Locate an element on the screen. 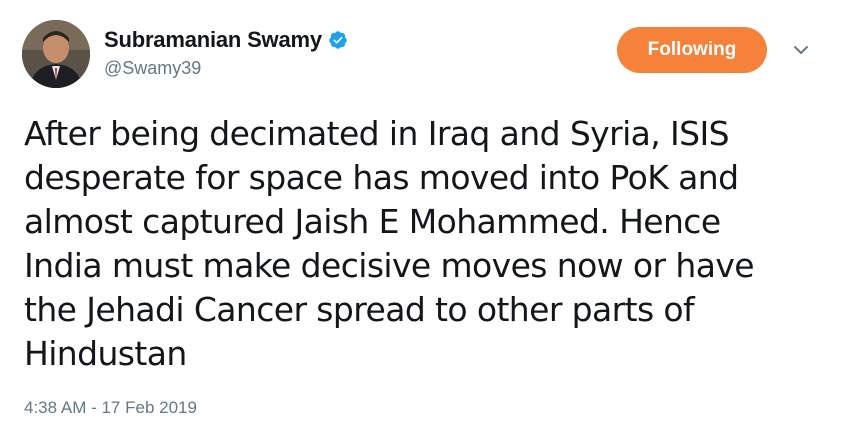 Image resolution: width=850 pixels, height=433 pixels. display-name: Subramanian Swamy is located at coordinates (213, 40).